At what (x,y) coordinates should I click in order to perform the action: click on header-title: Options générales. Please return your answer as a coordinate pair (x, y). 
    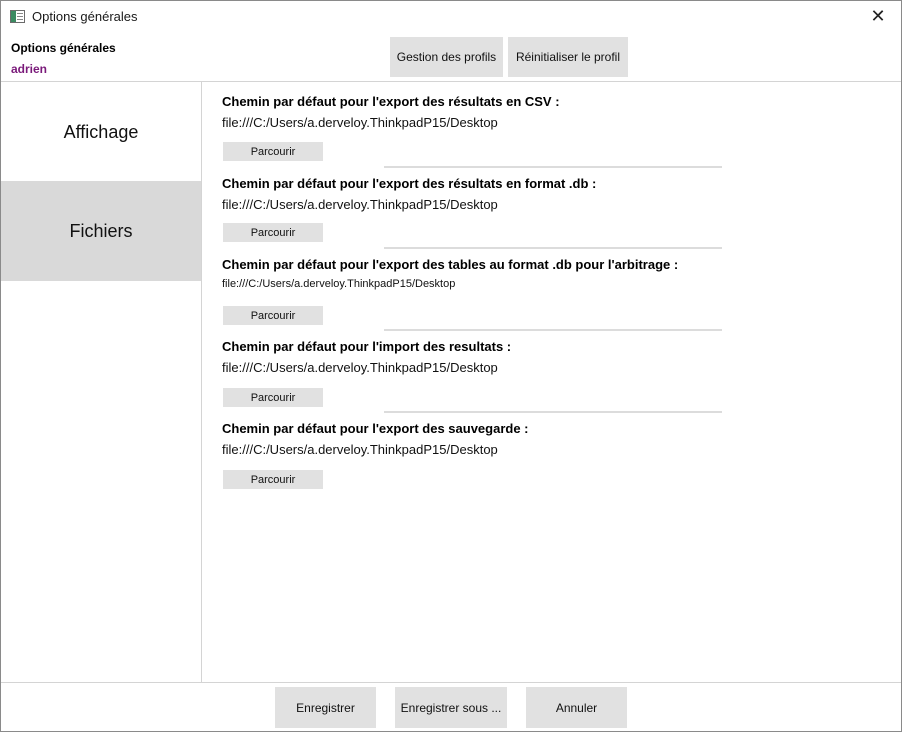
    Looking at the image, I should click on (63, 48).